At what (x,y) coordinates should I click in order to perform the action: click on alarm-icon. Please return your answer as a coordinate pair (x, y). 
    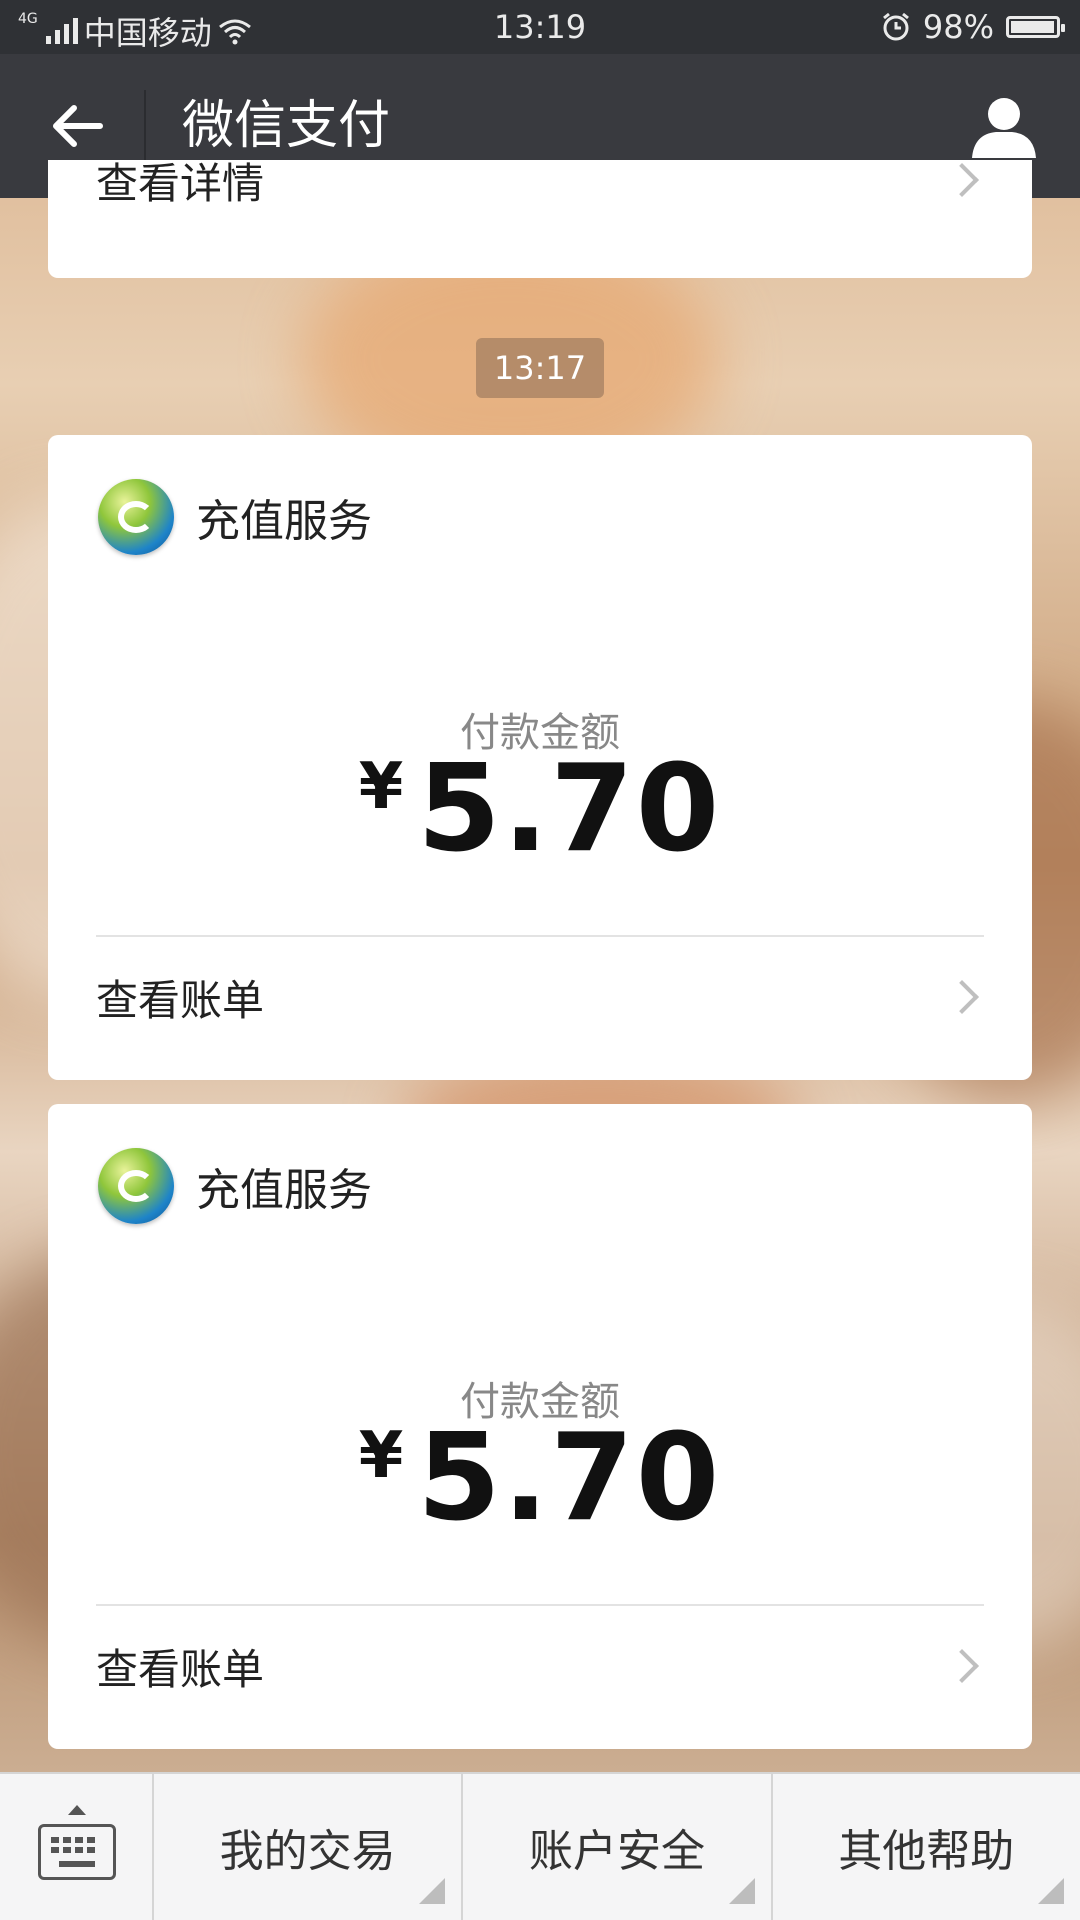
    Looking at the image, I should click on (895, 26).